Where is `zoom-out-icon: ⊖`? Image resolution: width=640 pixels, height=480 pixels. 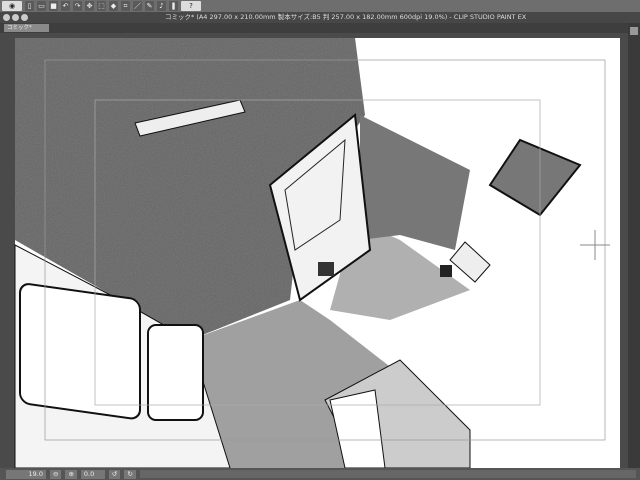 zoom-out-icon: ⊖ is located at coordinates (56, 474).